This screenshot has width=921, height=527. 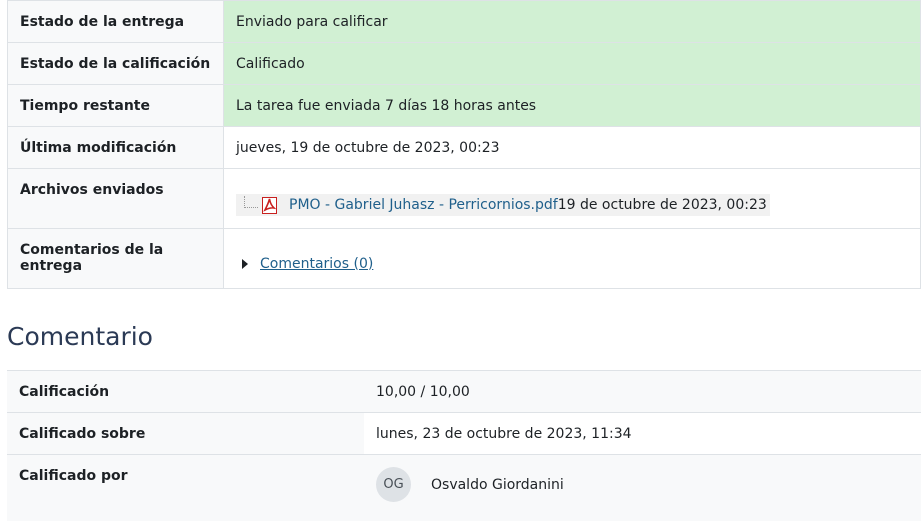 What do you see at coordinates (185, 391) in the screenshot?
I see `row-header: Calificación` at bounding box center [185, 391].